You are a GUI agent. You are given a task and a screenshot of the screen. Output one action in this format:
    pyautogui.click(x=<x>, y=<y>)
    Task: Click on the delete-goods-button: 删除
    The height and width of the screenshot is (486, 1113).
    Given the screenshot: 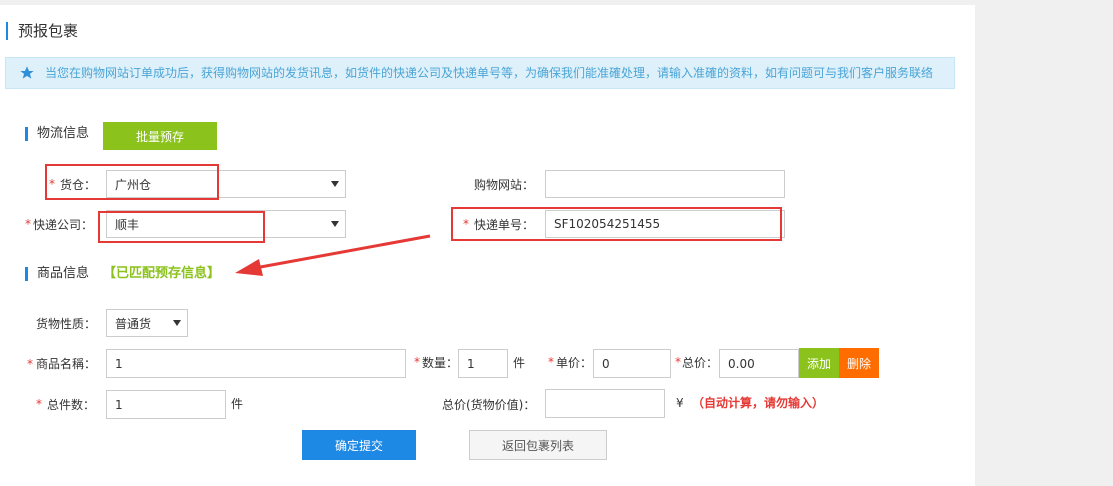 What is the action you would take?
    pyautogui.click(x=859, y=363)
    